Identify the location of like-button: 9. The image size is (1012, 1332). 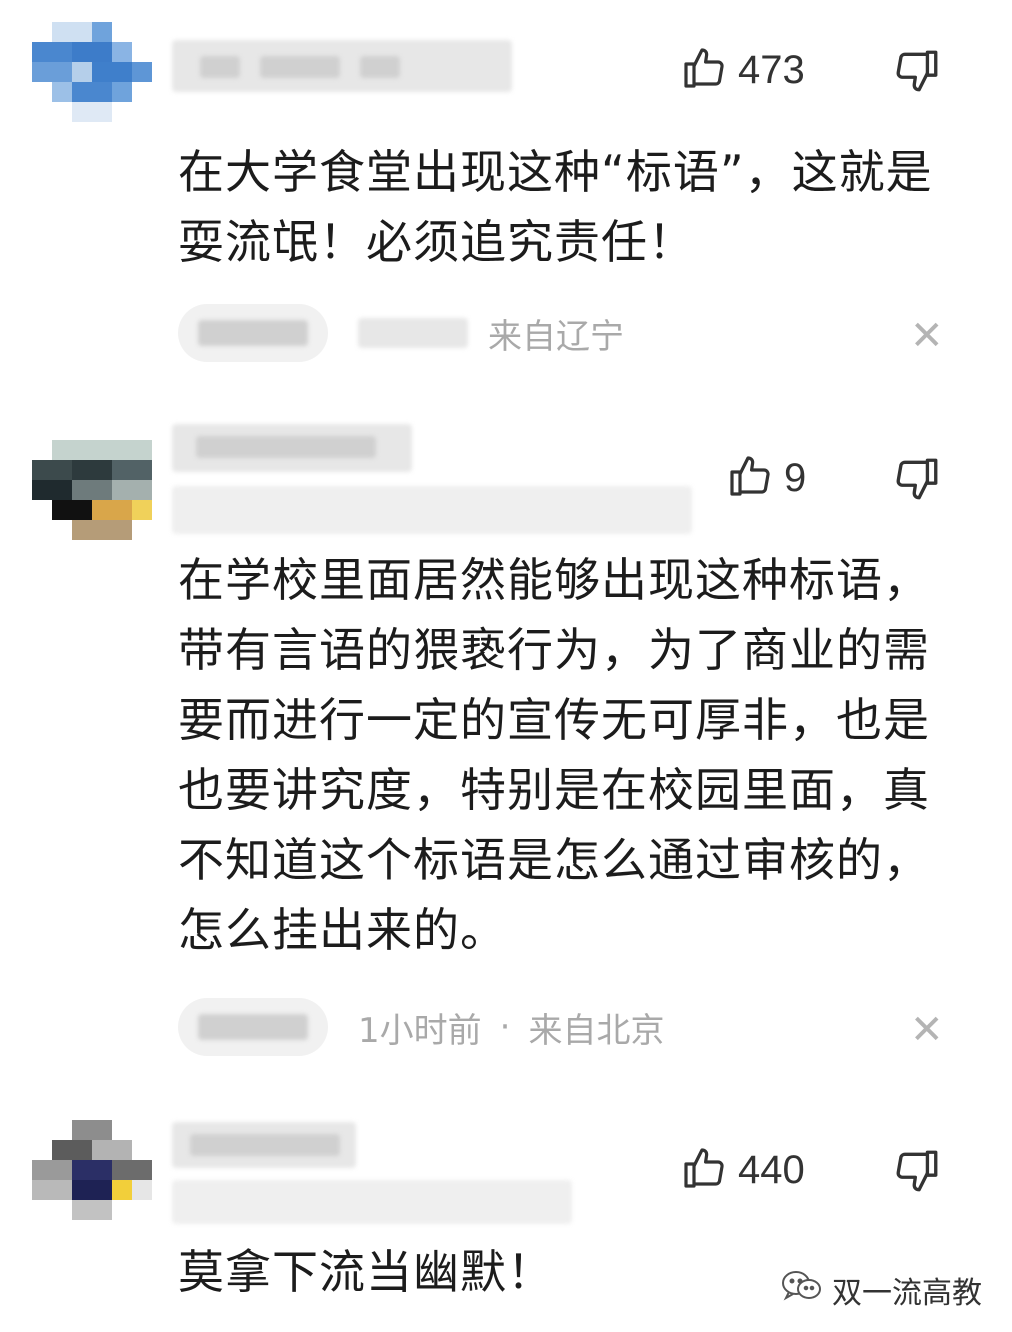
(766, 478).